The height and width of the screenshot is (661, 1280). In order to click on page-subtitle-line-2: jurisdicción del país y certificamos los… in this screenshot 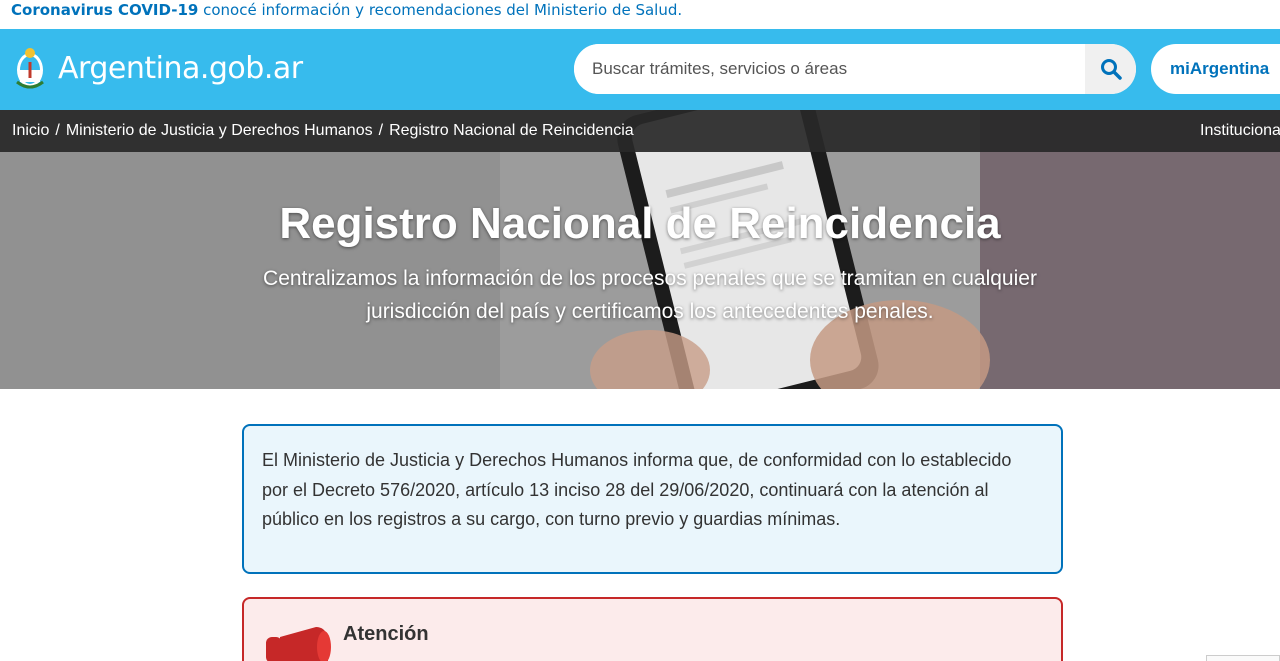, I will do `click(650, 311)`.